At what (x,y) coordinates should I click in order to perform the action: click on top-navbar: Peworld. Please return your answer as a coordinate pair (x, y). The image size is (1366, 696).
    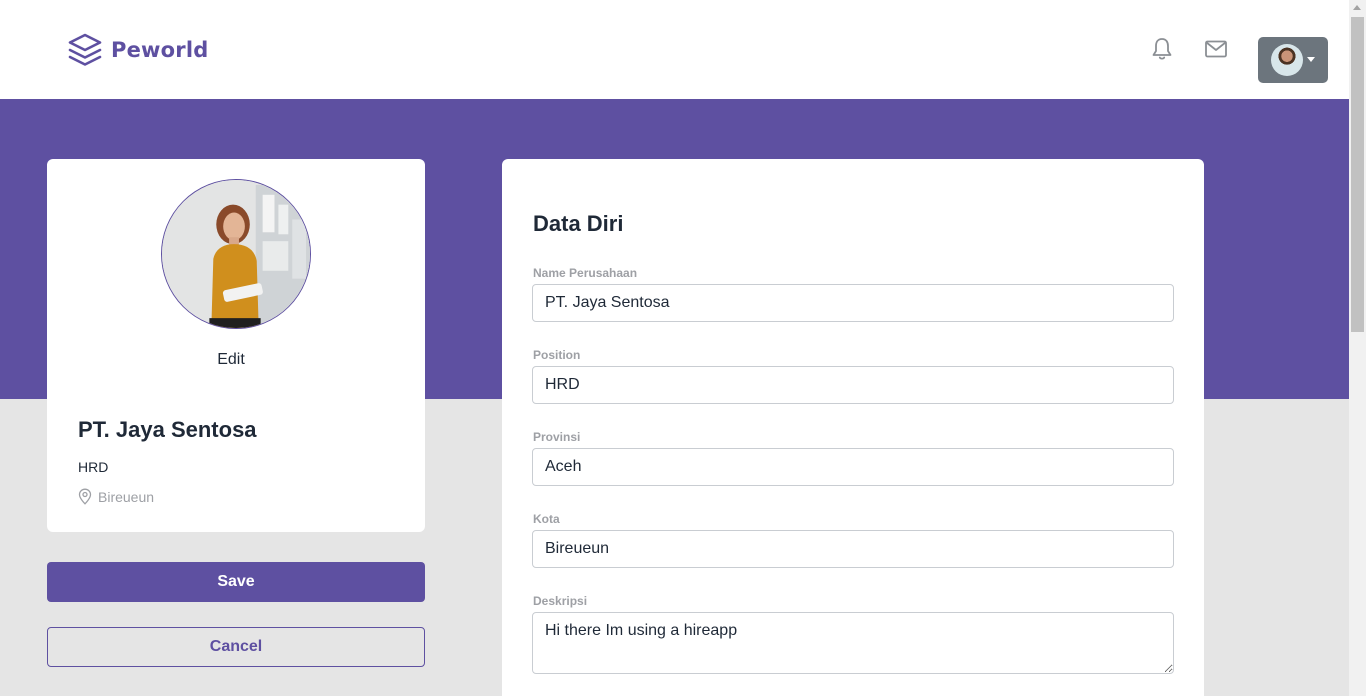
    Looking at the image, I should click on (674, 49).